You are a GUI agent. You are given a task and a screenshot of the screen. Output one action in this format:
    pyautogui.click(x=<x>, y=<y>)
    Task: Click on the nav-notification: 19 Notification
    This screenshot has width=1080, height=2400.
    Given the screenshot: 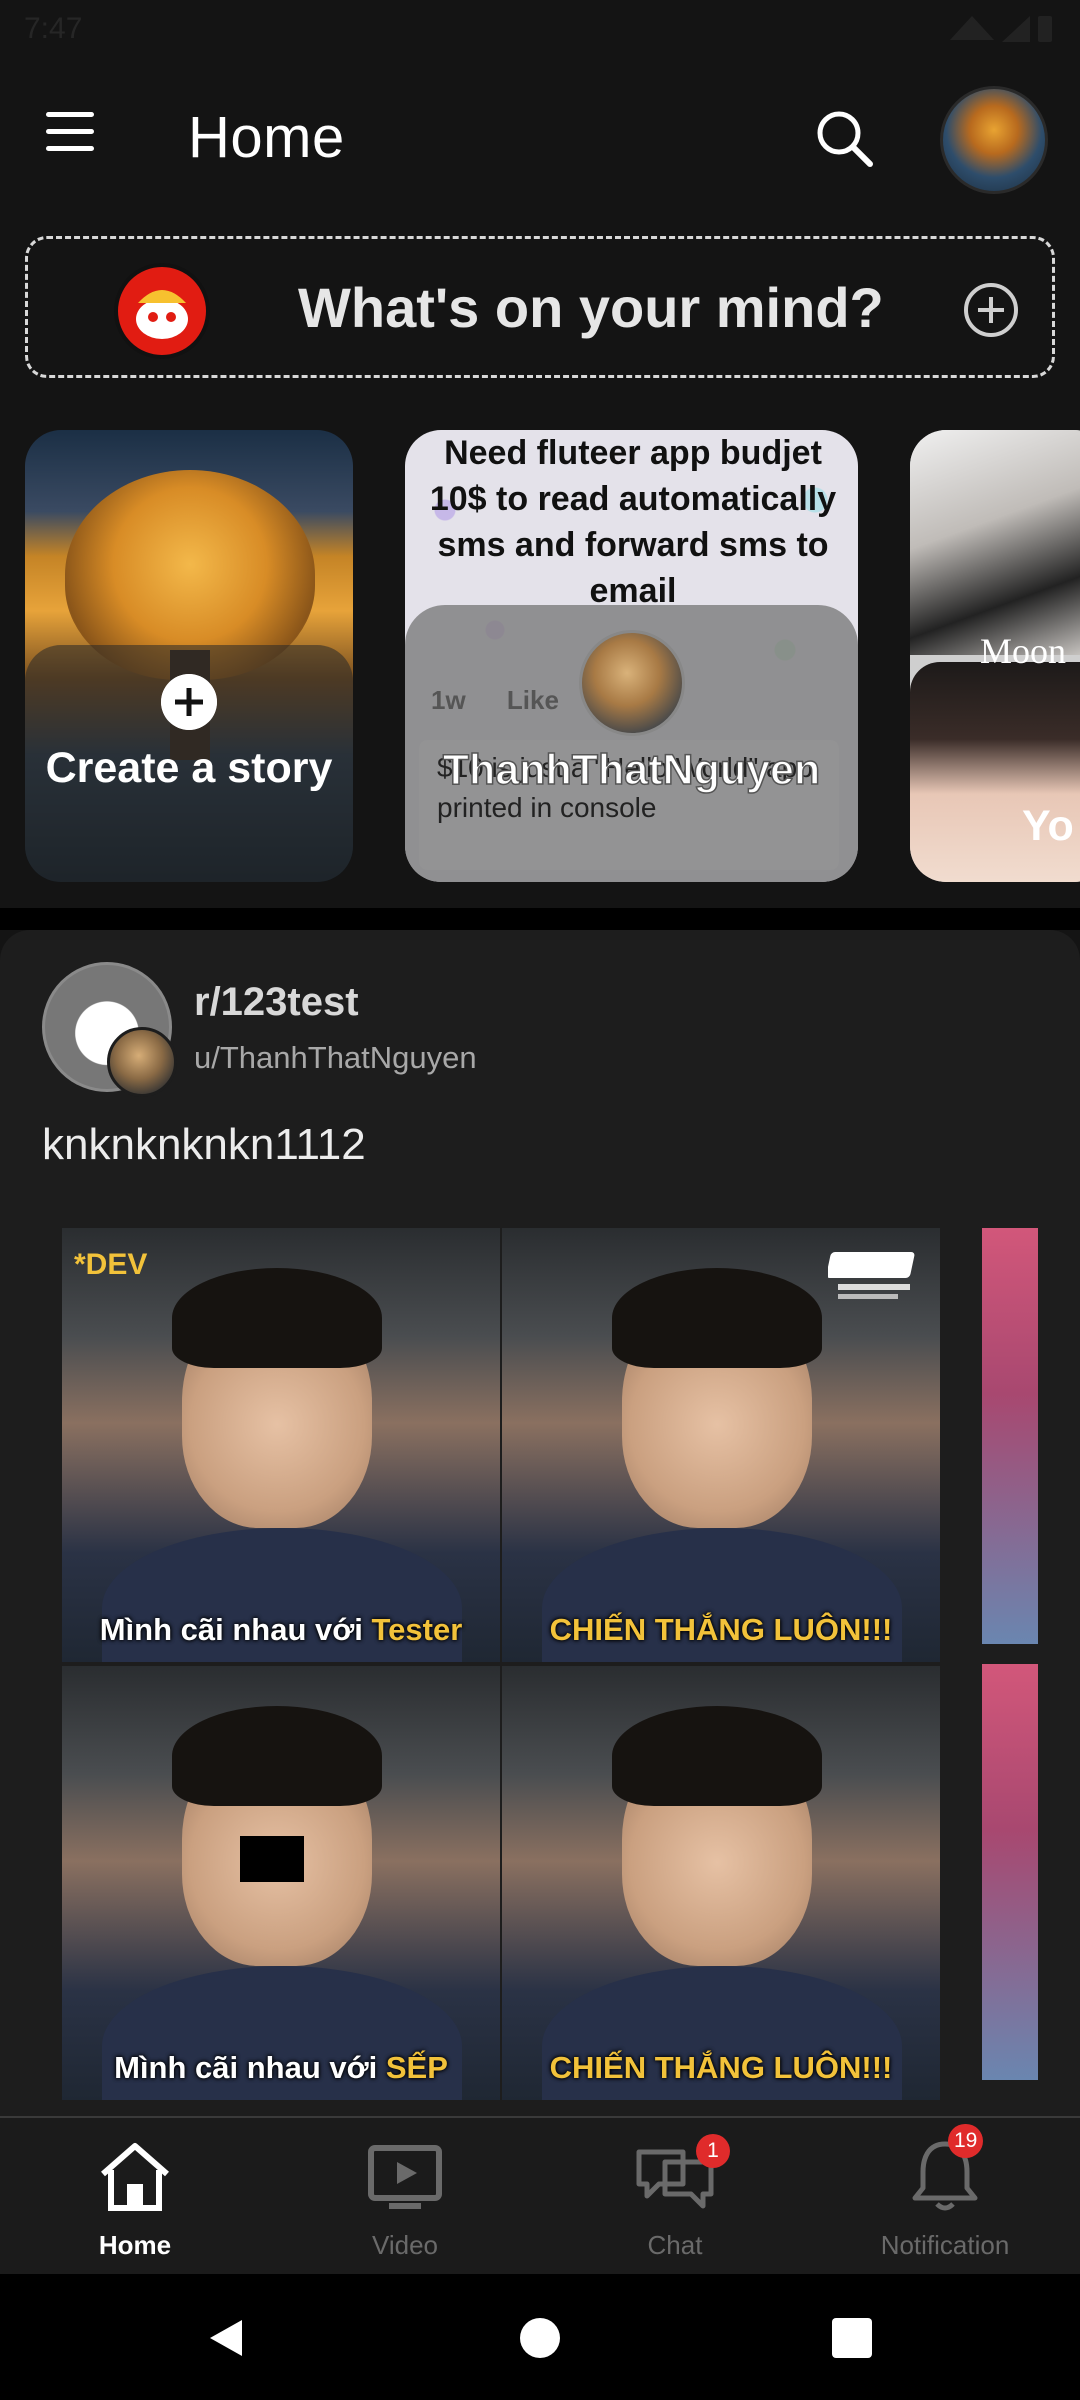 What is the action you would take?
    pyautogui.click(x=945, y=2197)
    